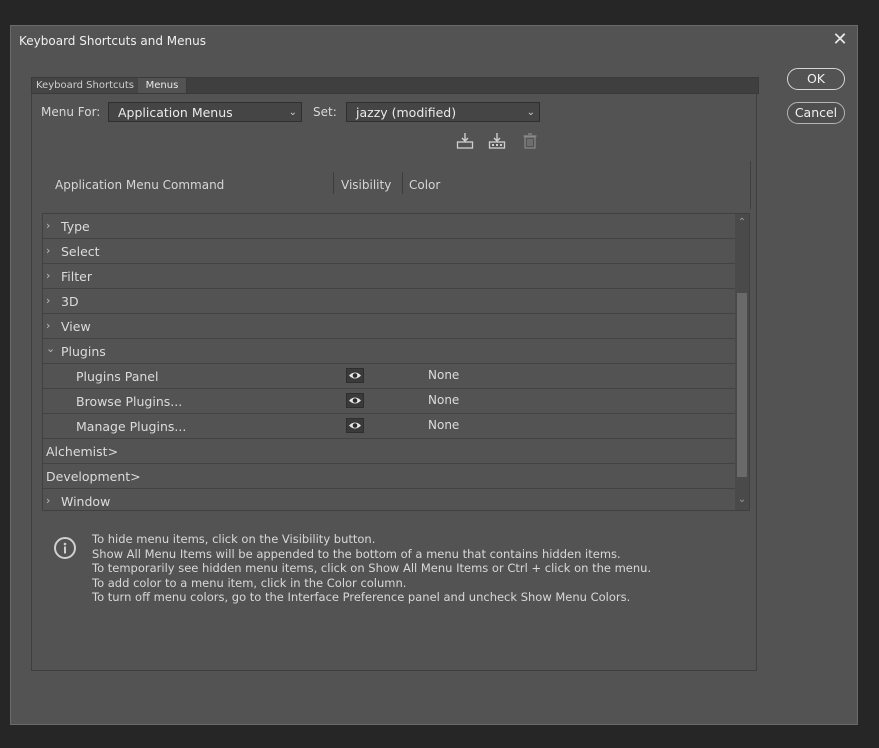 This screenshot has height=748, width=879. I want to click on row-label: Filter, so click(76, 276).